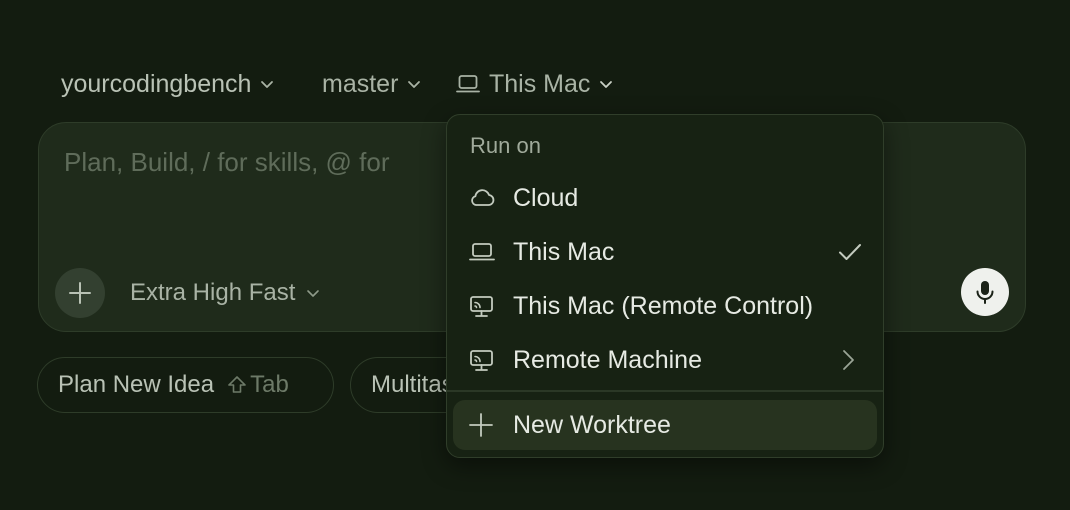 Image resolution: width=1070 pixels, height=510 pixels. What do you see at coordinates (269, 384) in the screenshot?
I see `shortcut-key: Tab` at bounding box center [269, 384].